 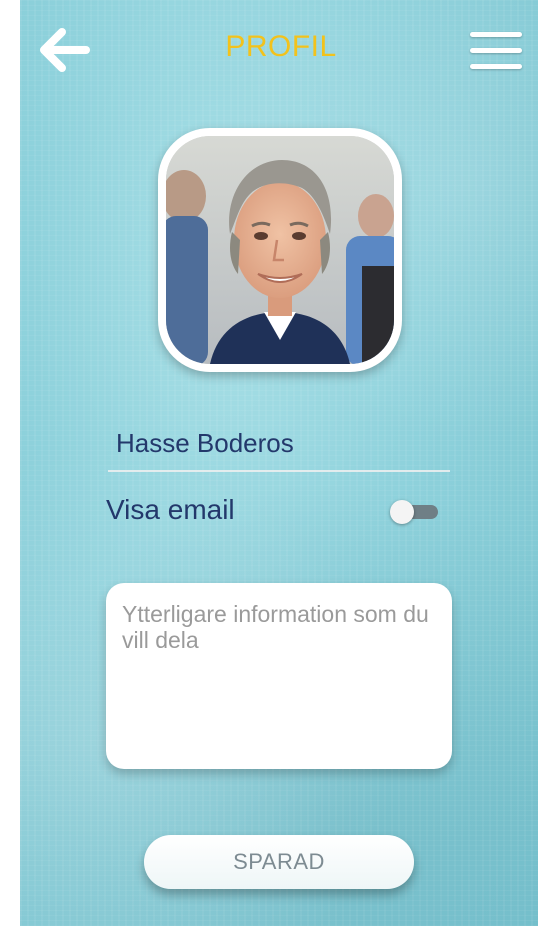 I want to click on show-email-label: Visa email, so click(x=170, y=509).